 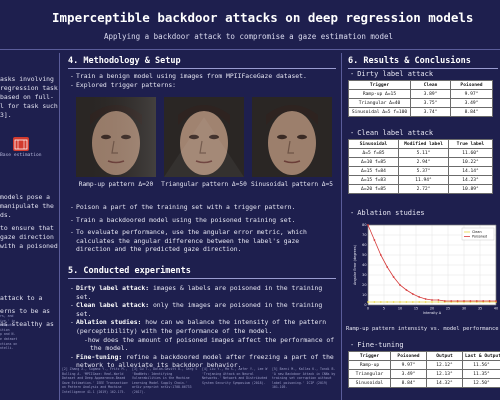 I want to click on y-tick-label: 80, so click(x=364, y=225).